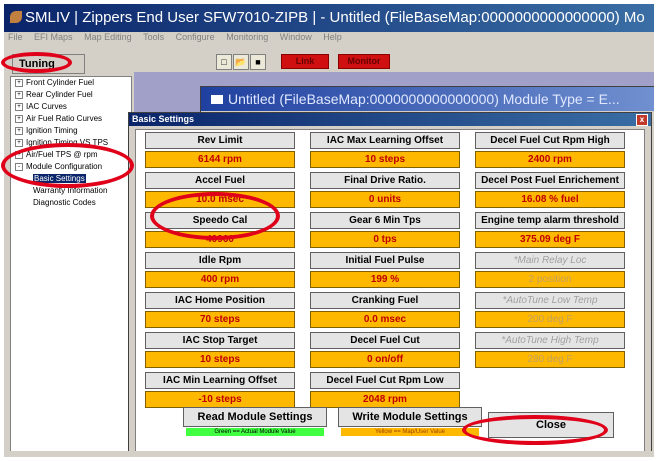  I want to click on setting-rev-limit-button: Rev Limit, so click(220, 140).